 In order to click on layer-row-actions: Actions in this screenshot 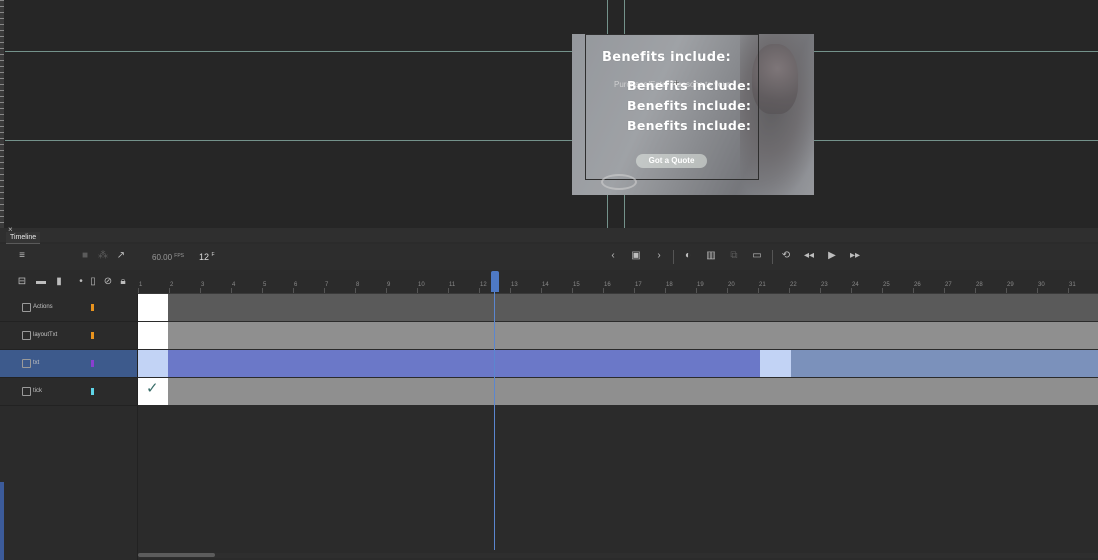, I will do `click(68, 308)`.